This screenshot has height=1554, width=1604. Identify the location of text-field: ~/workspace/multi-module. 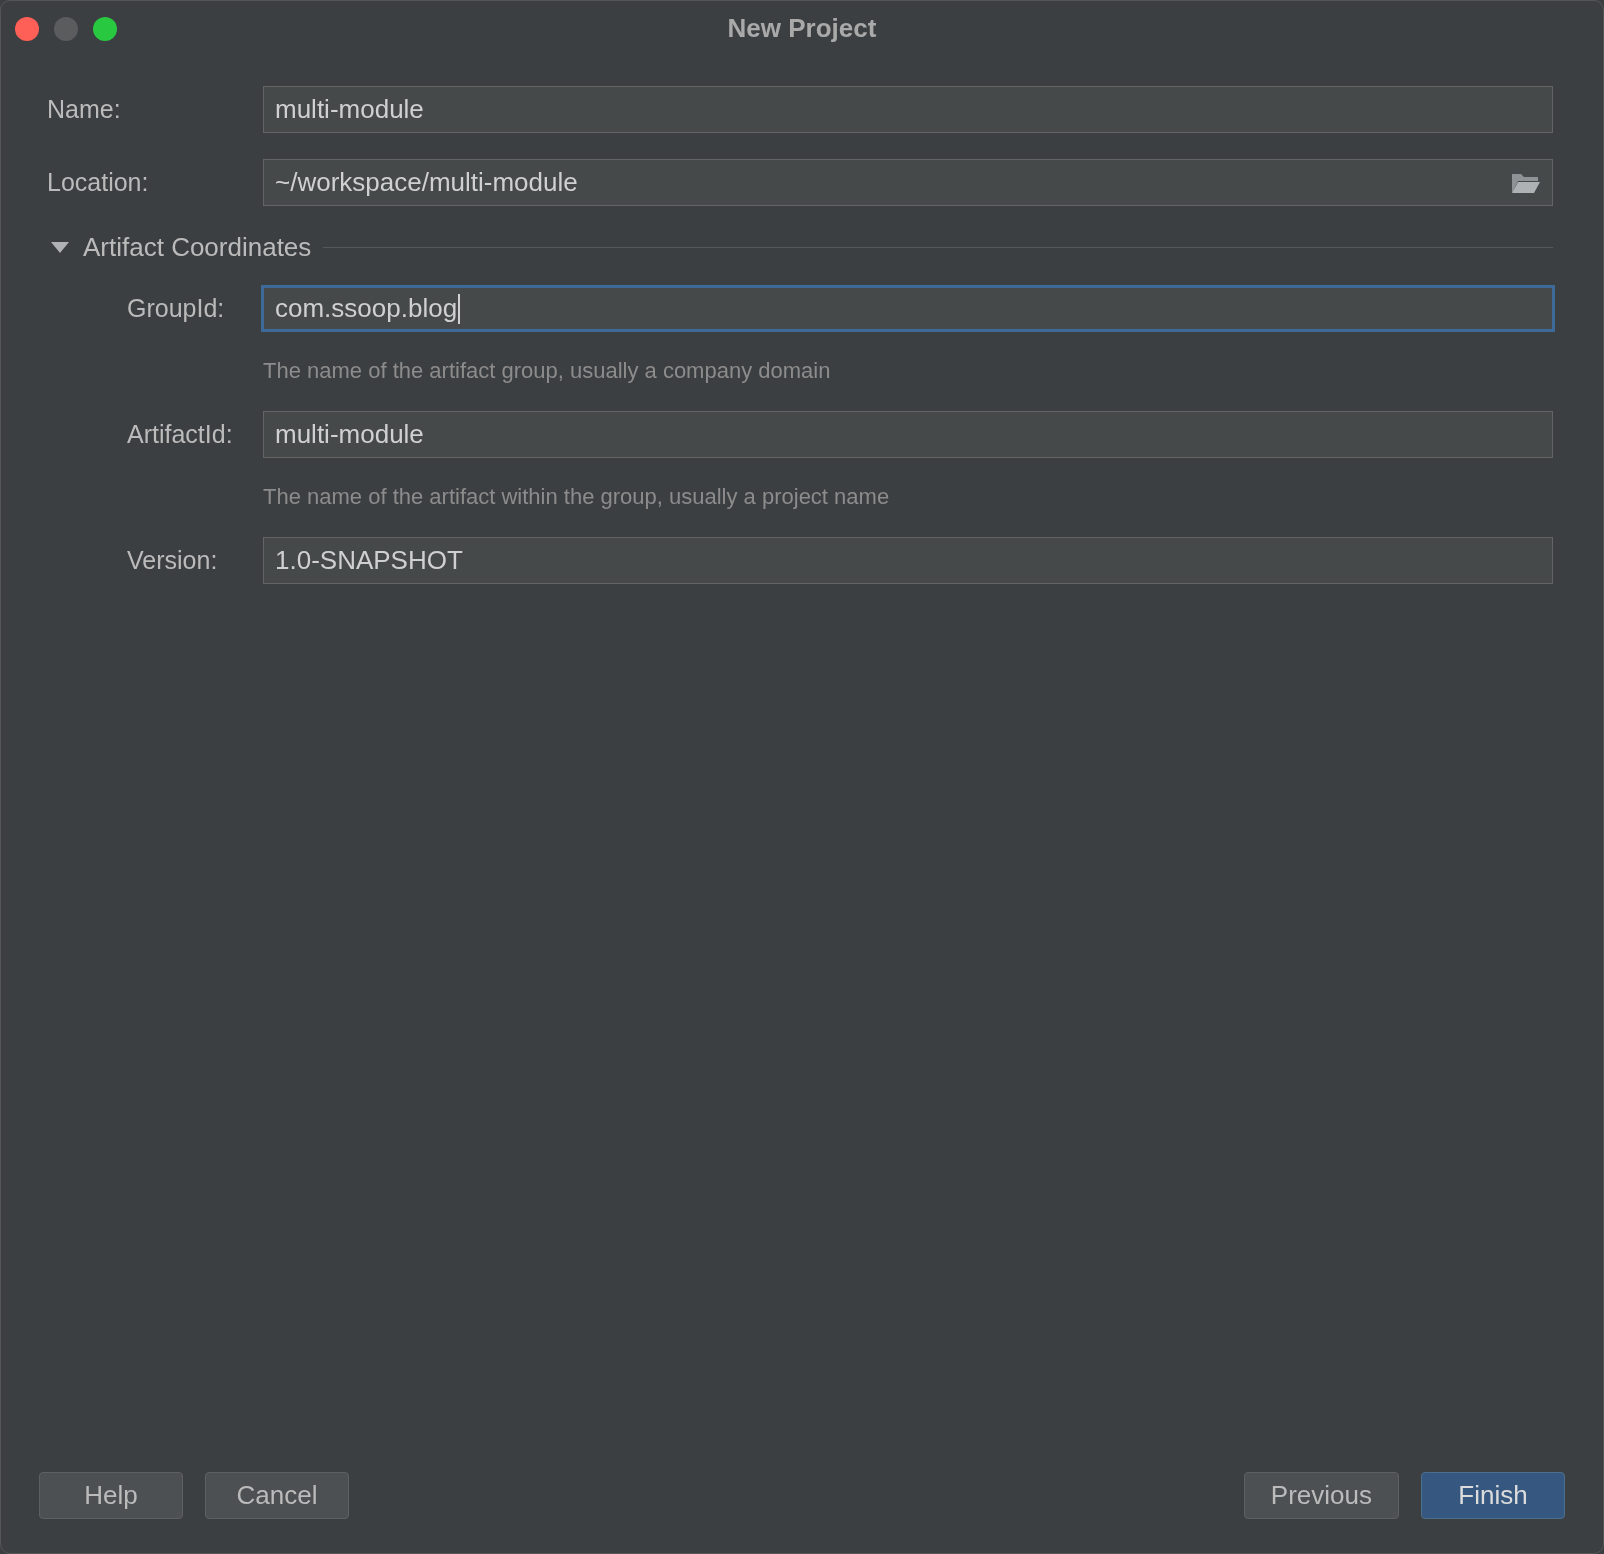
(908, 182).